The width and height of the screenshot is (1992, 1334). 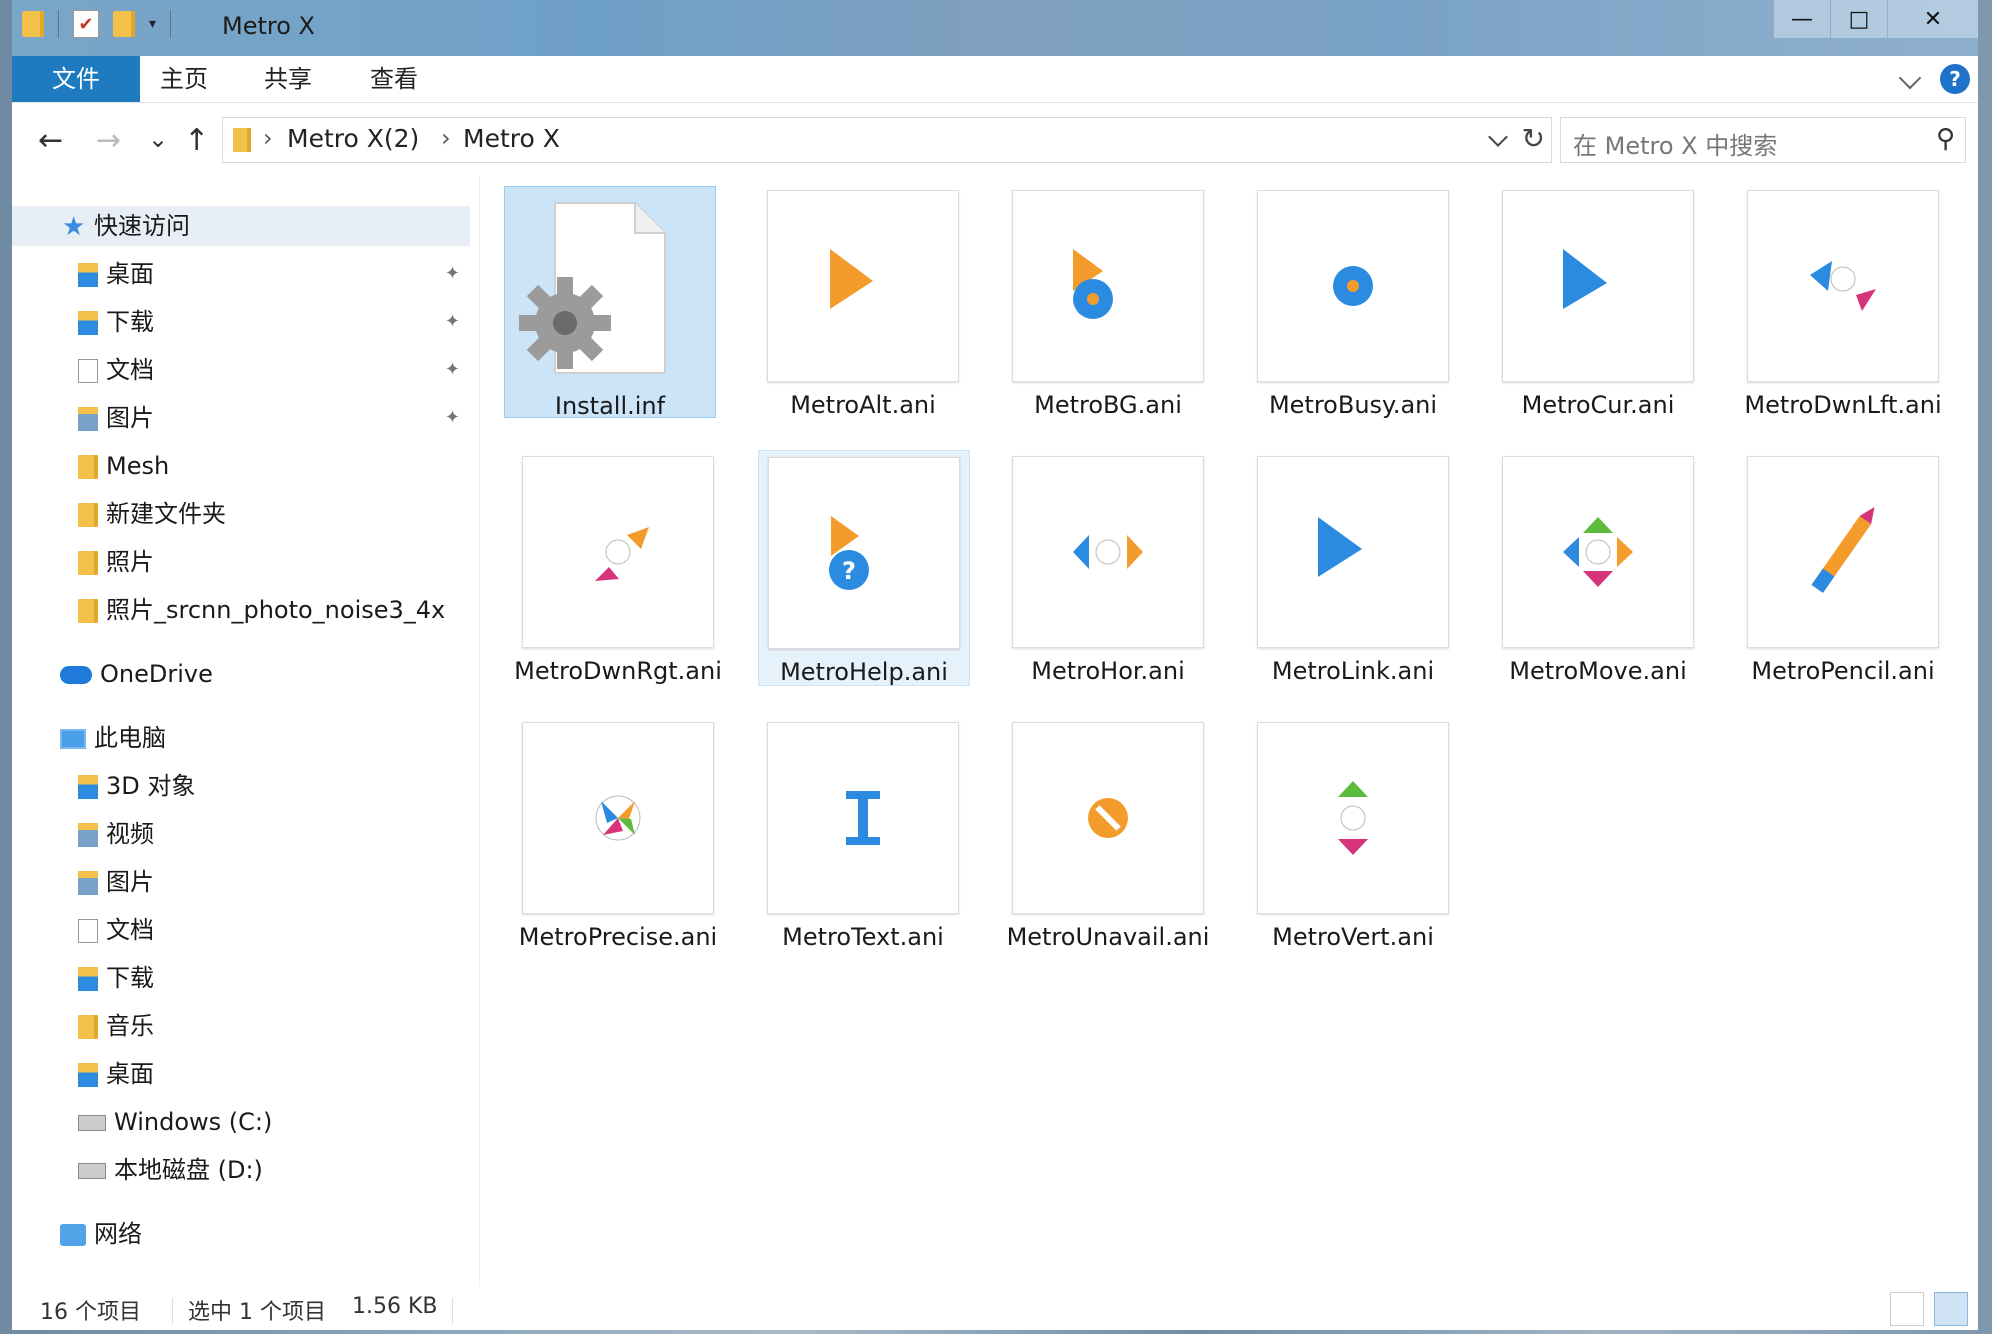 I want to click on file-item-metrocur: MetroCur.ani, so click(x=1598, y=305).